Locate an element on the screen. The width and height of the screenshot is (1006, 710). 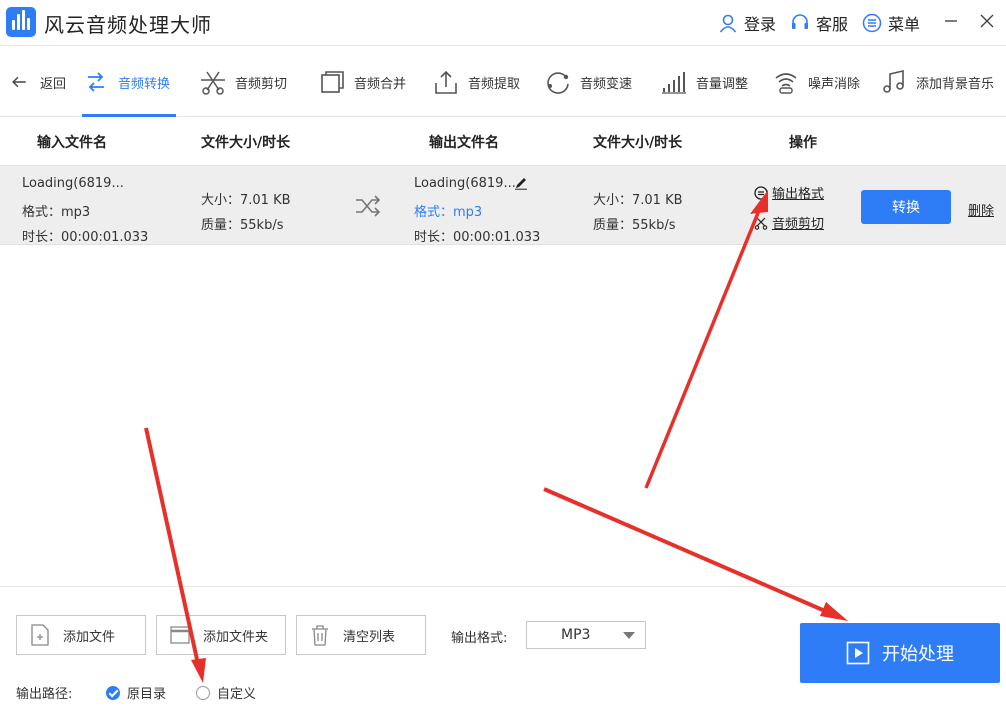
output-quality: 质量：55kb/s is located at coordinates (634, 225).